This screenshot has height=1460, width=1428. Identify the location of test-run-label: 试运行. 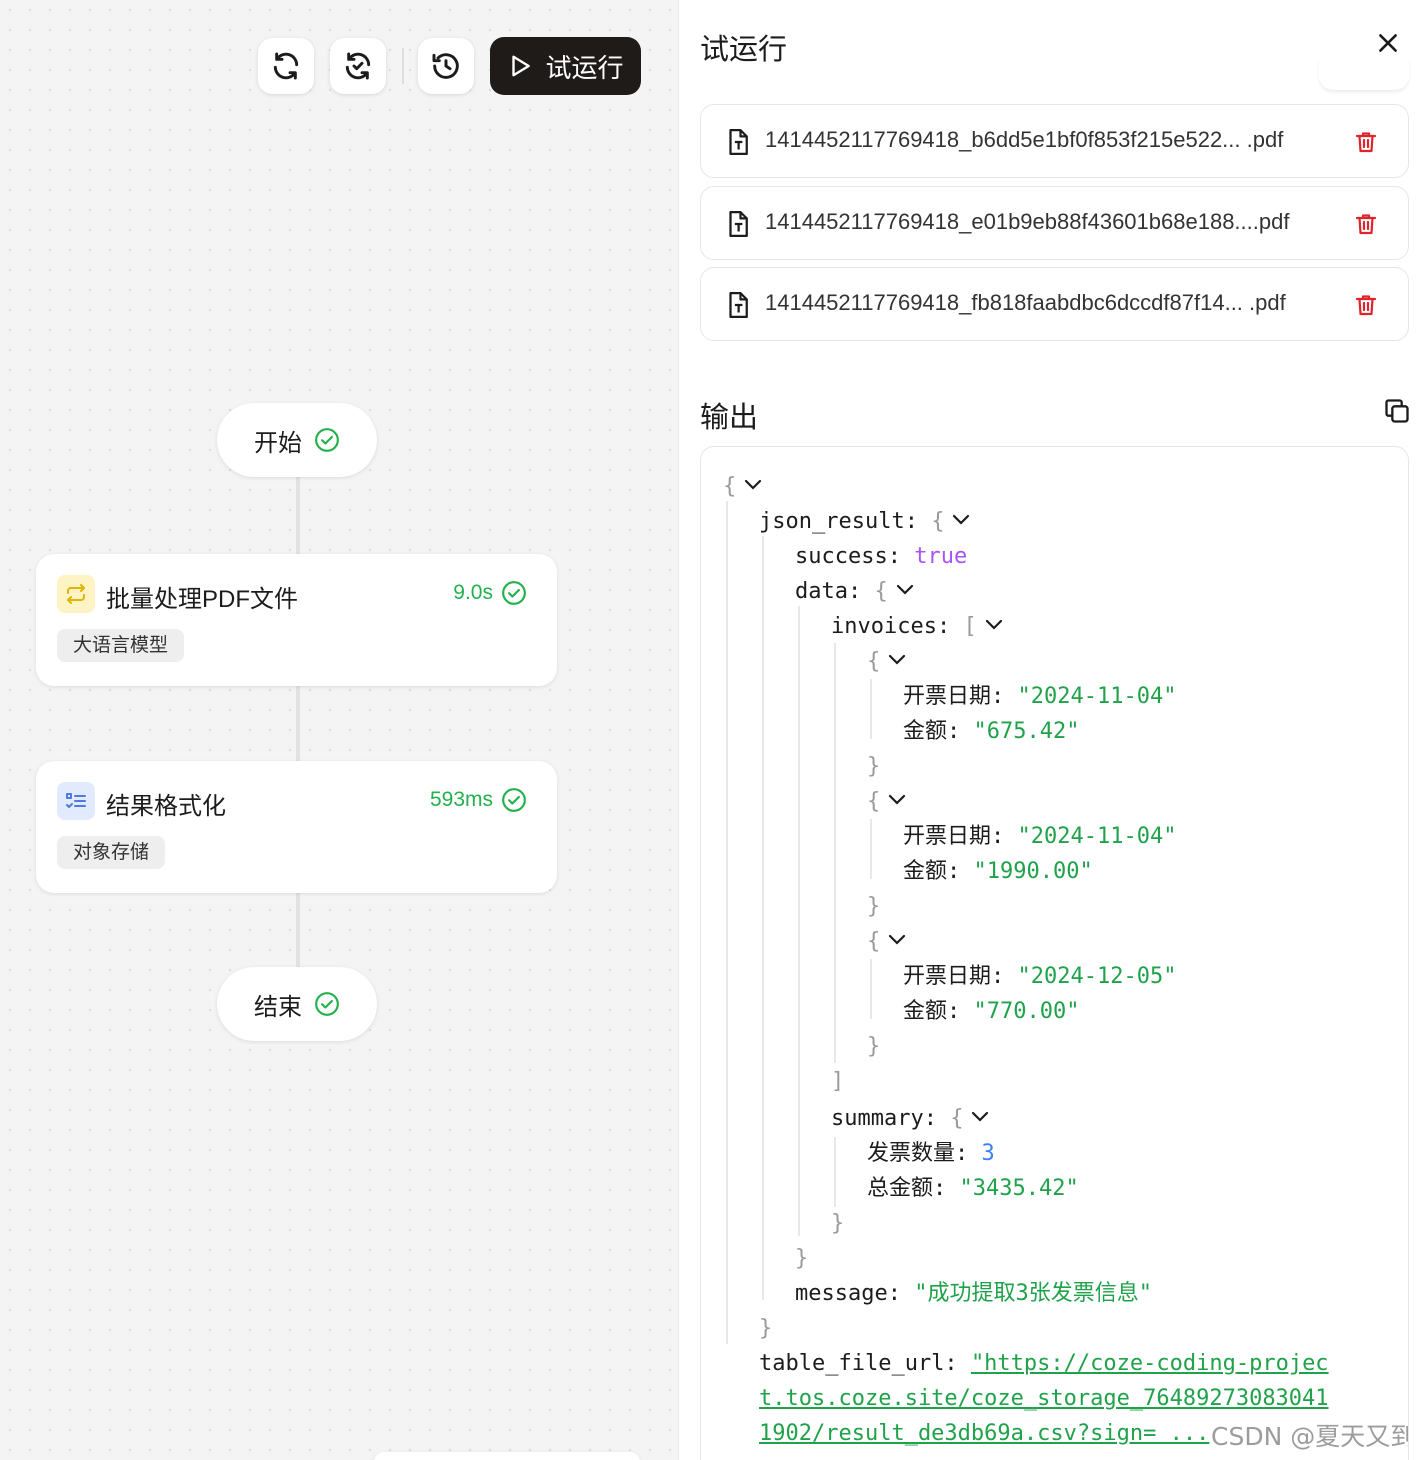
(584, 67).